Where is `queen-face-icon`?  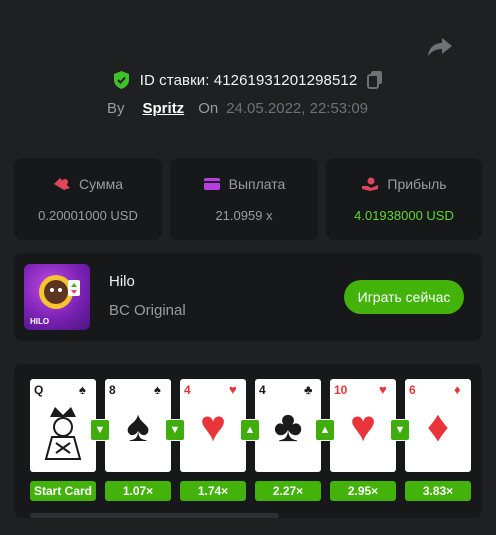 queen-face-icon is located at coordinates (63, 433).